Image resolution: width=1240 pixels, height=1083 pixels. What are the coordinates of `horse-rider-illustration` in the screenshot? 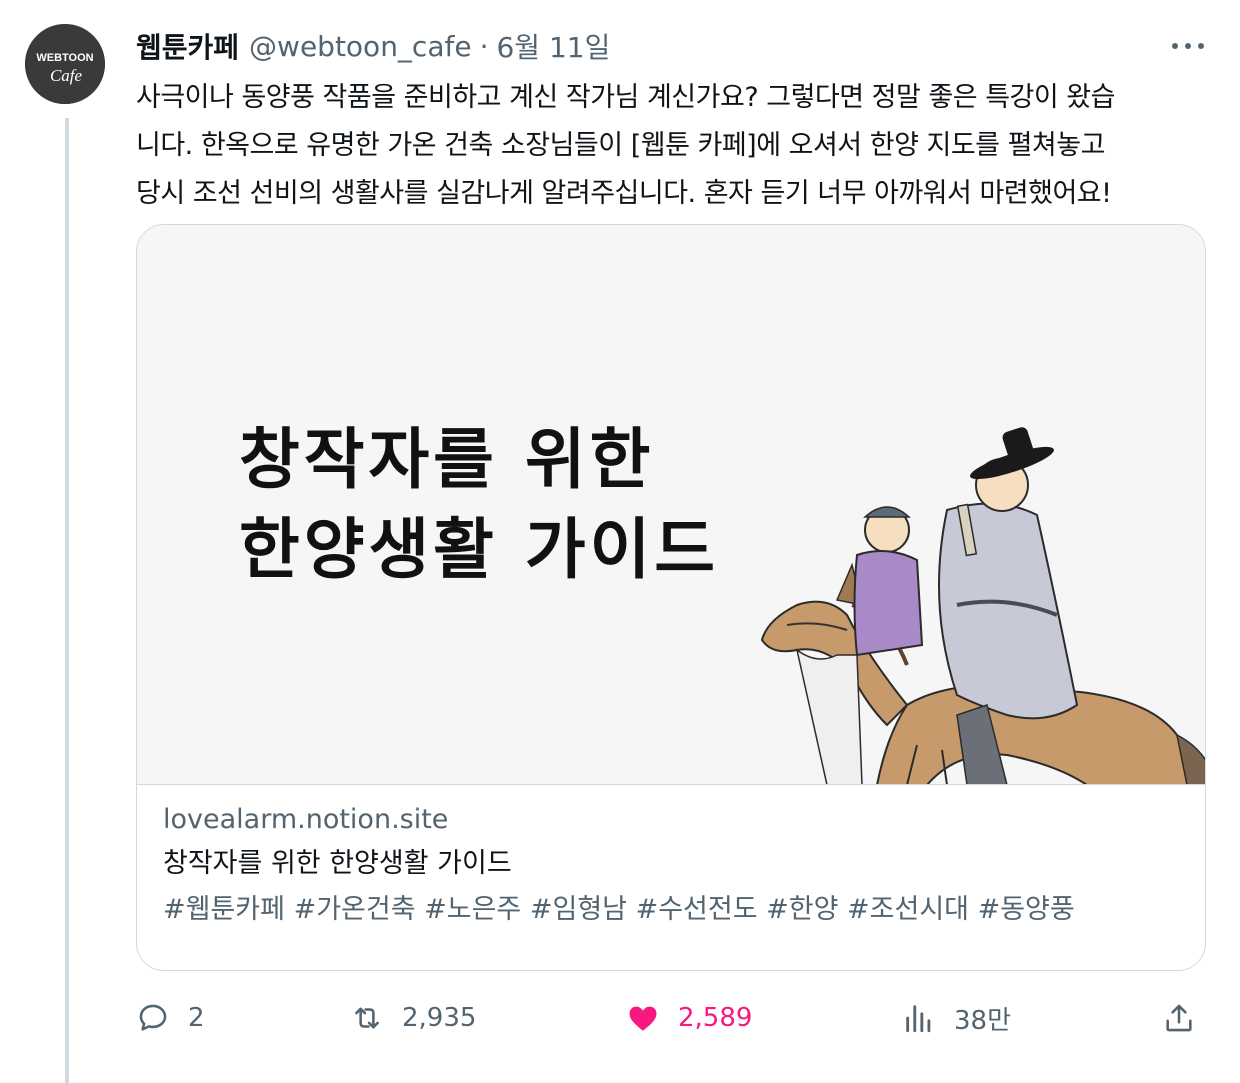 It's located at (982, 605).